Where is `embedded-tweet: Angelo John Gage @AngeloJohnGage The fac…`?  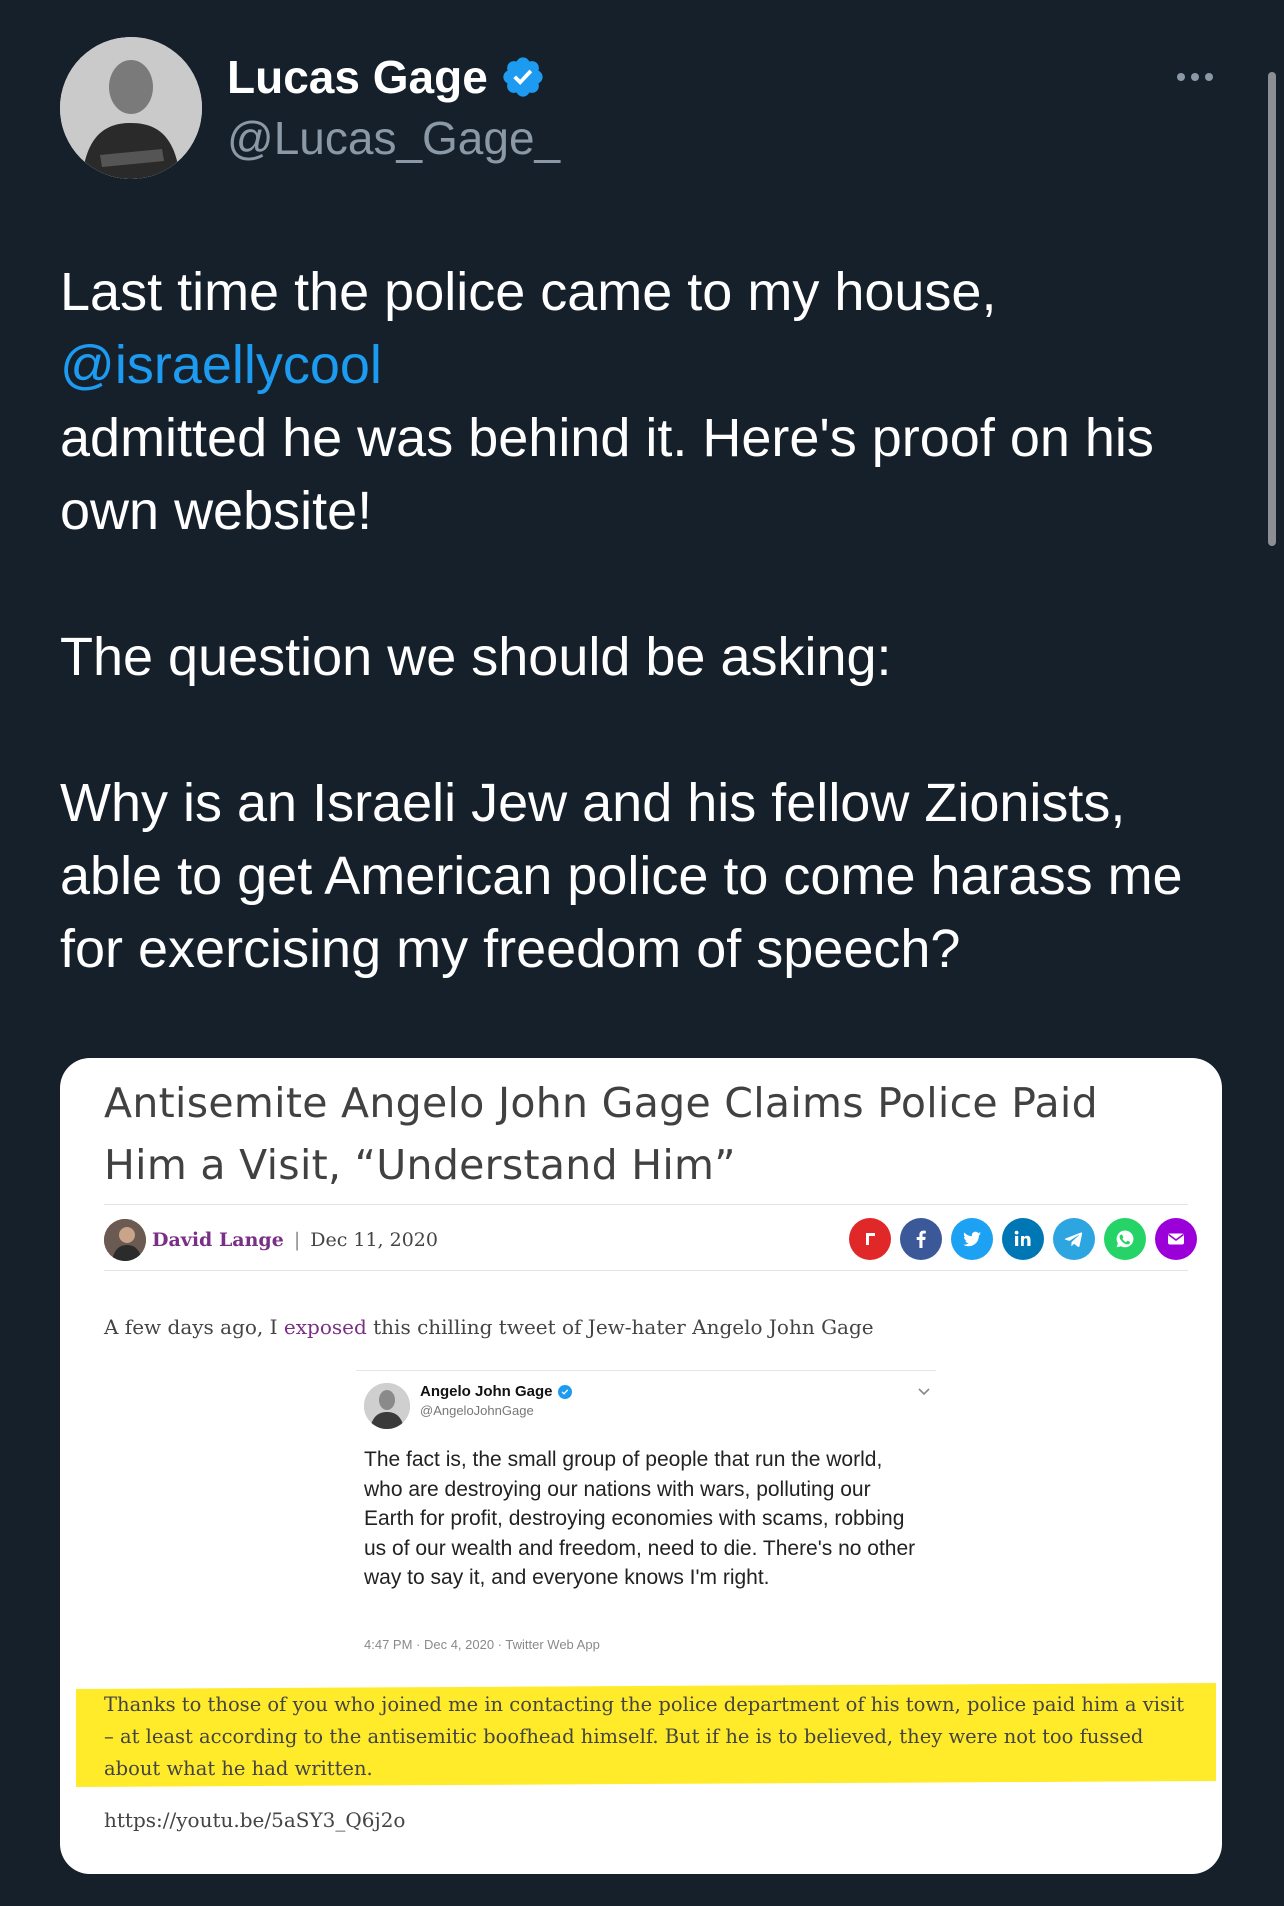 embedded-tweet: Angelo John Gage @AngeloJohnGage The fac… is located at coordinates (646, 1530).